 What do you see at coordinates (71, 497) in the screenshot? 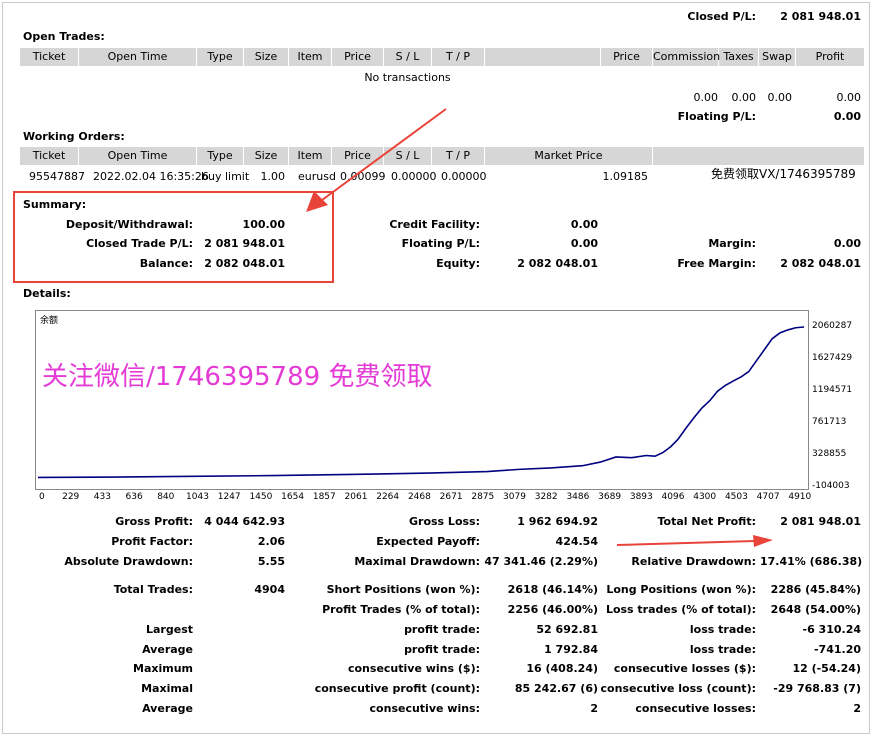
I see `x-tick-label: 229` at bounding box center [71, 497].